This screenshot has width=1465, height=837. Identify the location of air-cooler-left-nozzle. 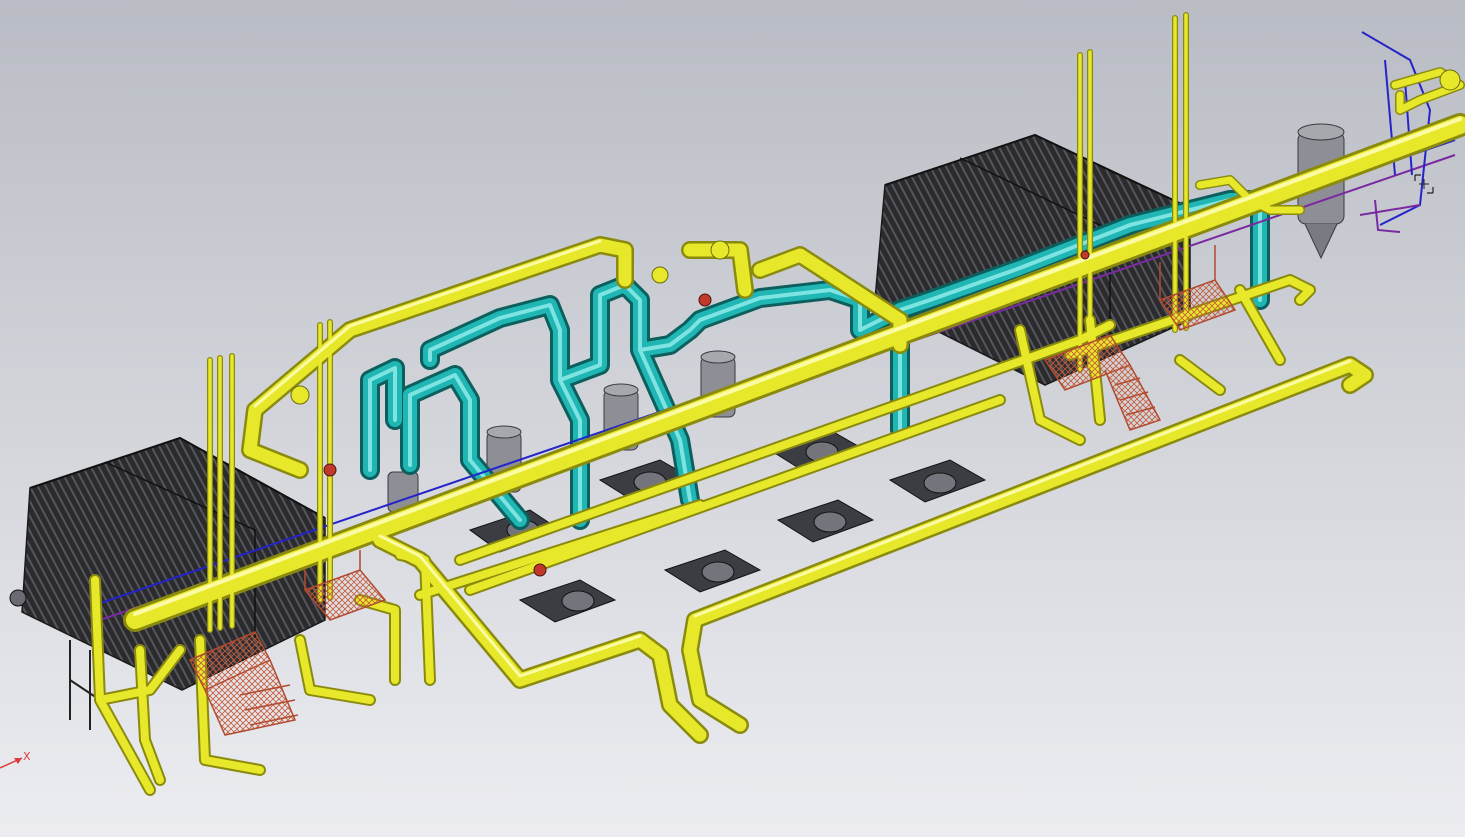
(18, 598).